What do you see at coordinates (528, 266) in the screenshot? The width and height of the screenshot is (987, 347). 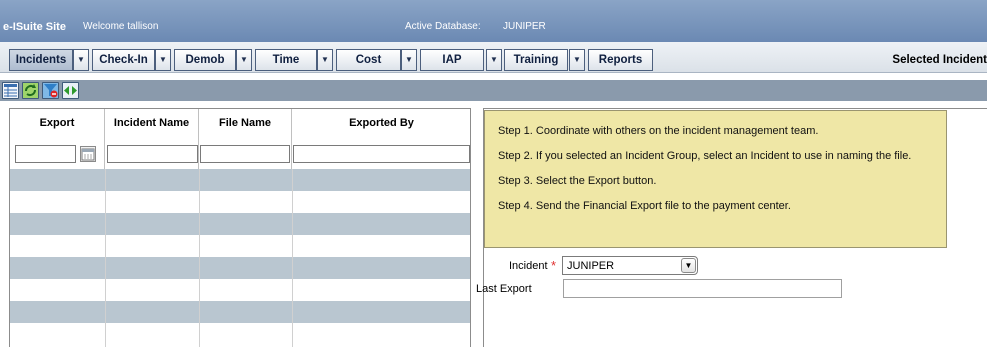 I see `incident-label: Incident` at bounding box center [528, 266].